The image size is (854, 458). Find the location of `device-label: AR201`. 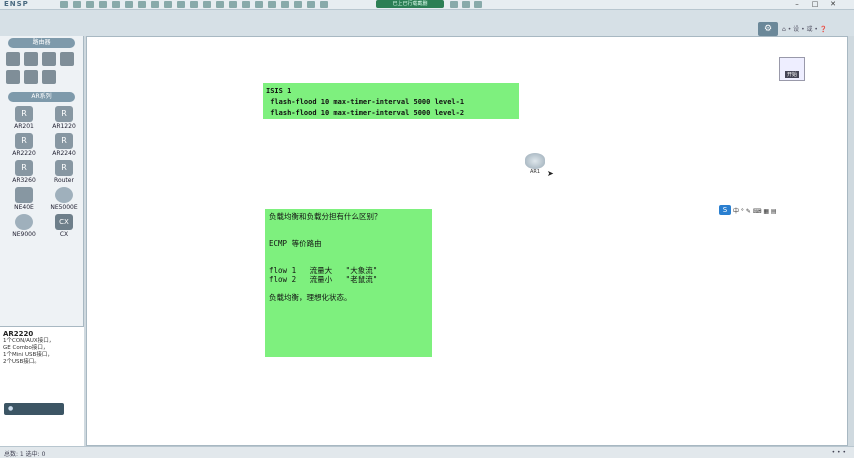

device-label: AR201 is located at coordinates (24, 126).